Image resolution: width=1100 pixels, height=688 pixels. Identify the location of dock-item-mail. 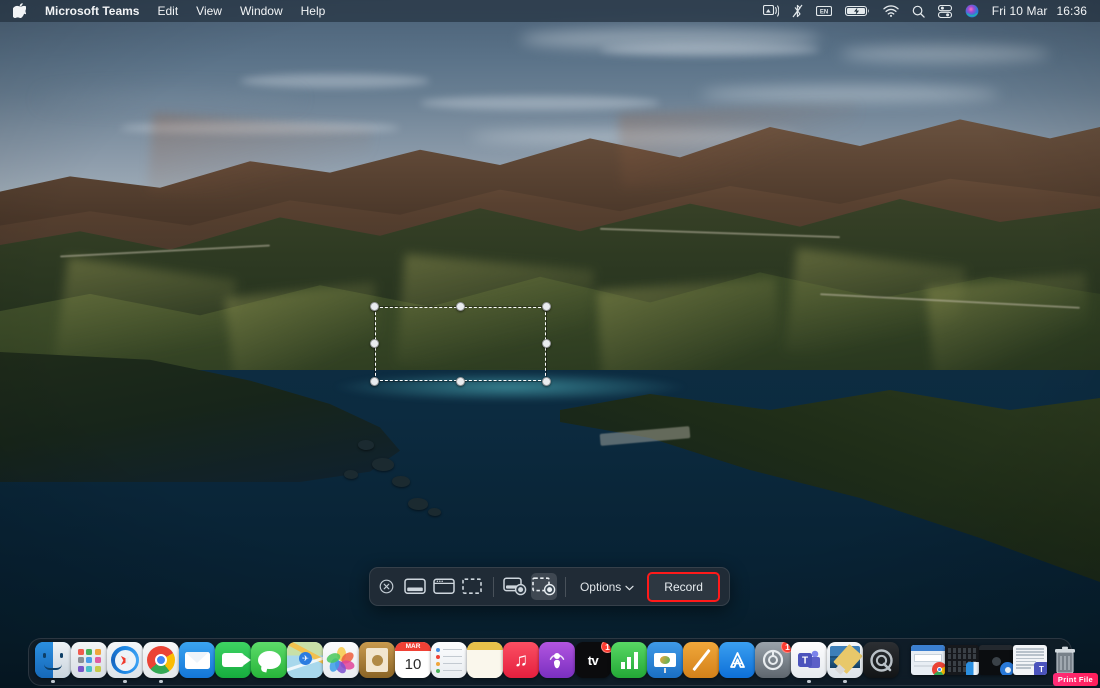
(197, 662).